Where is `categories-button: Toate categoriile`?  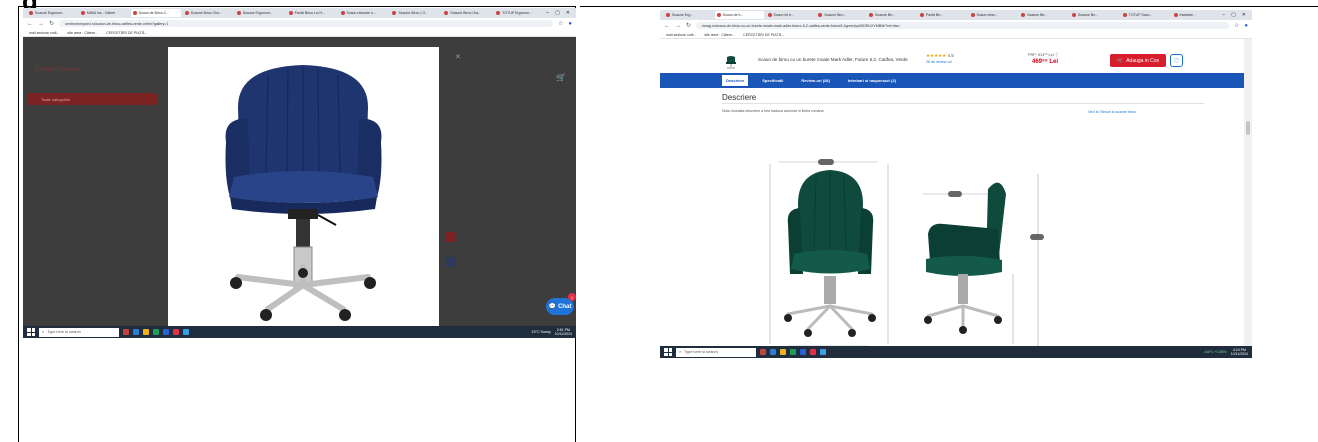 categories-button: Toate categoriile is located at coordinates (92, 99).